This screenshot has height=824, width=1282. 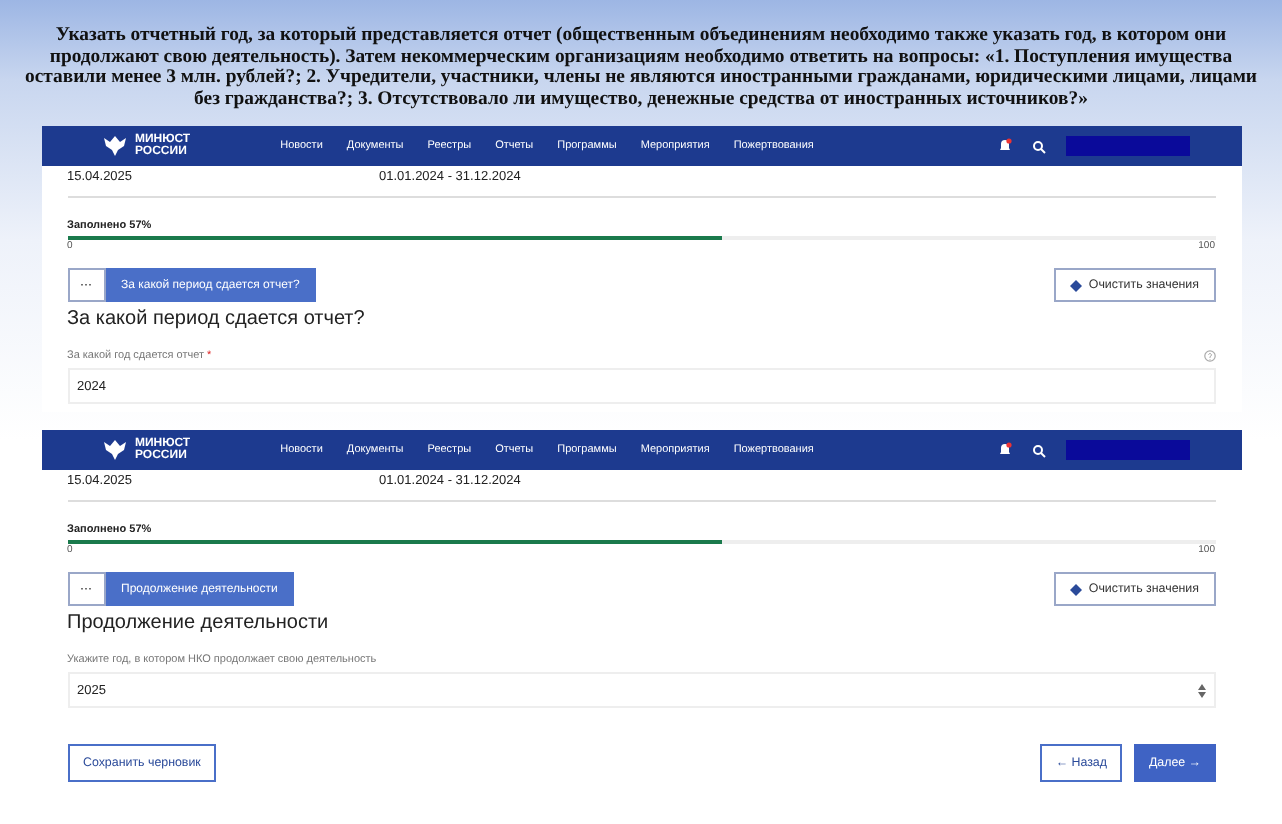 I want to click on instruction-text: оставили менее 3 млн. рублей?; 2. Учредители, участники, члены не являются иностранными гражданами, юридическими лицами, лицами, so click(x=641, y=79).